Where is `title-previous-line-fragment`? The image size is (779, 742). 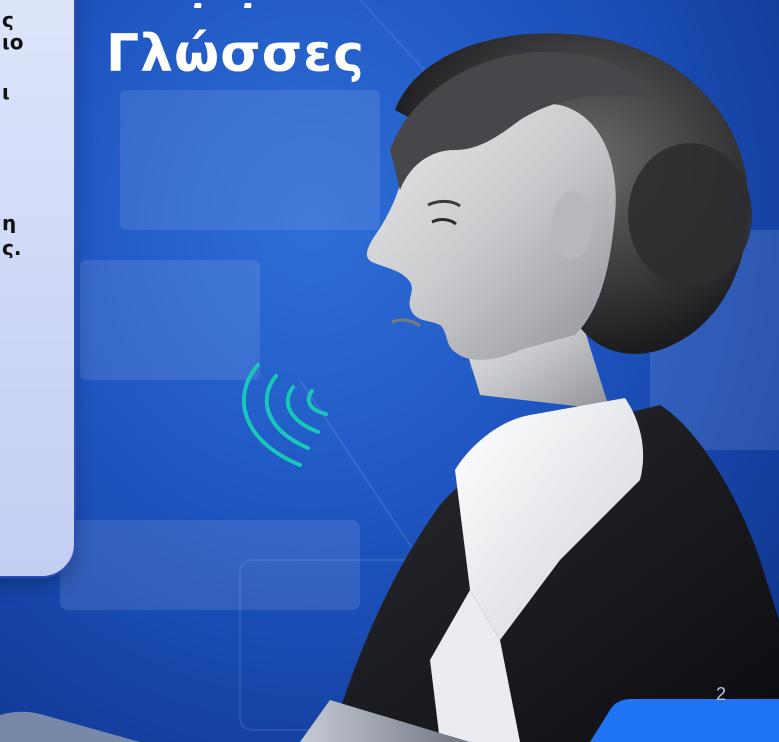
title-previous-line-fragment is located at coordinates (250, 4).